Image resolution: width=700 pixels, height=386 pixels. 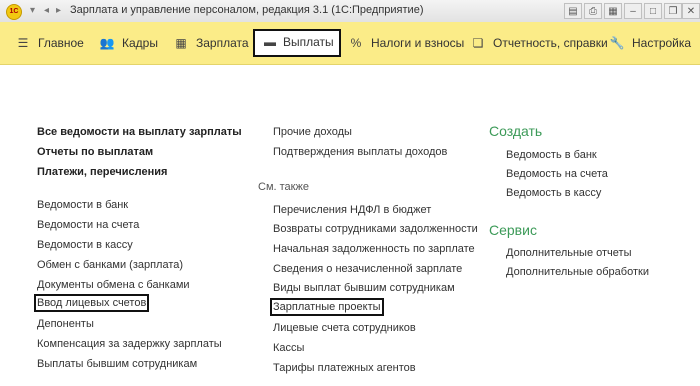 I want to click on menu-item-payments: ▬ Выплаты, so click(x=297, y=43).